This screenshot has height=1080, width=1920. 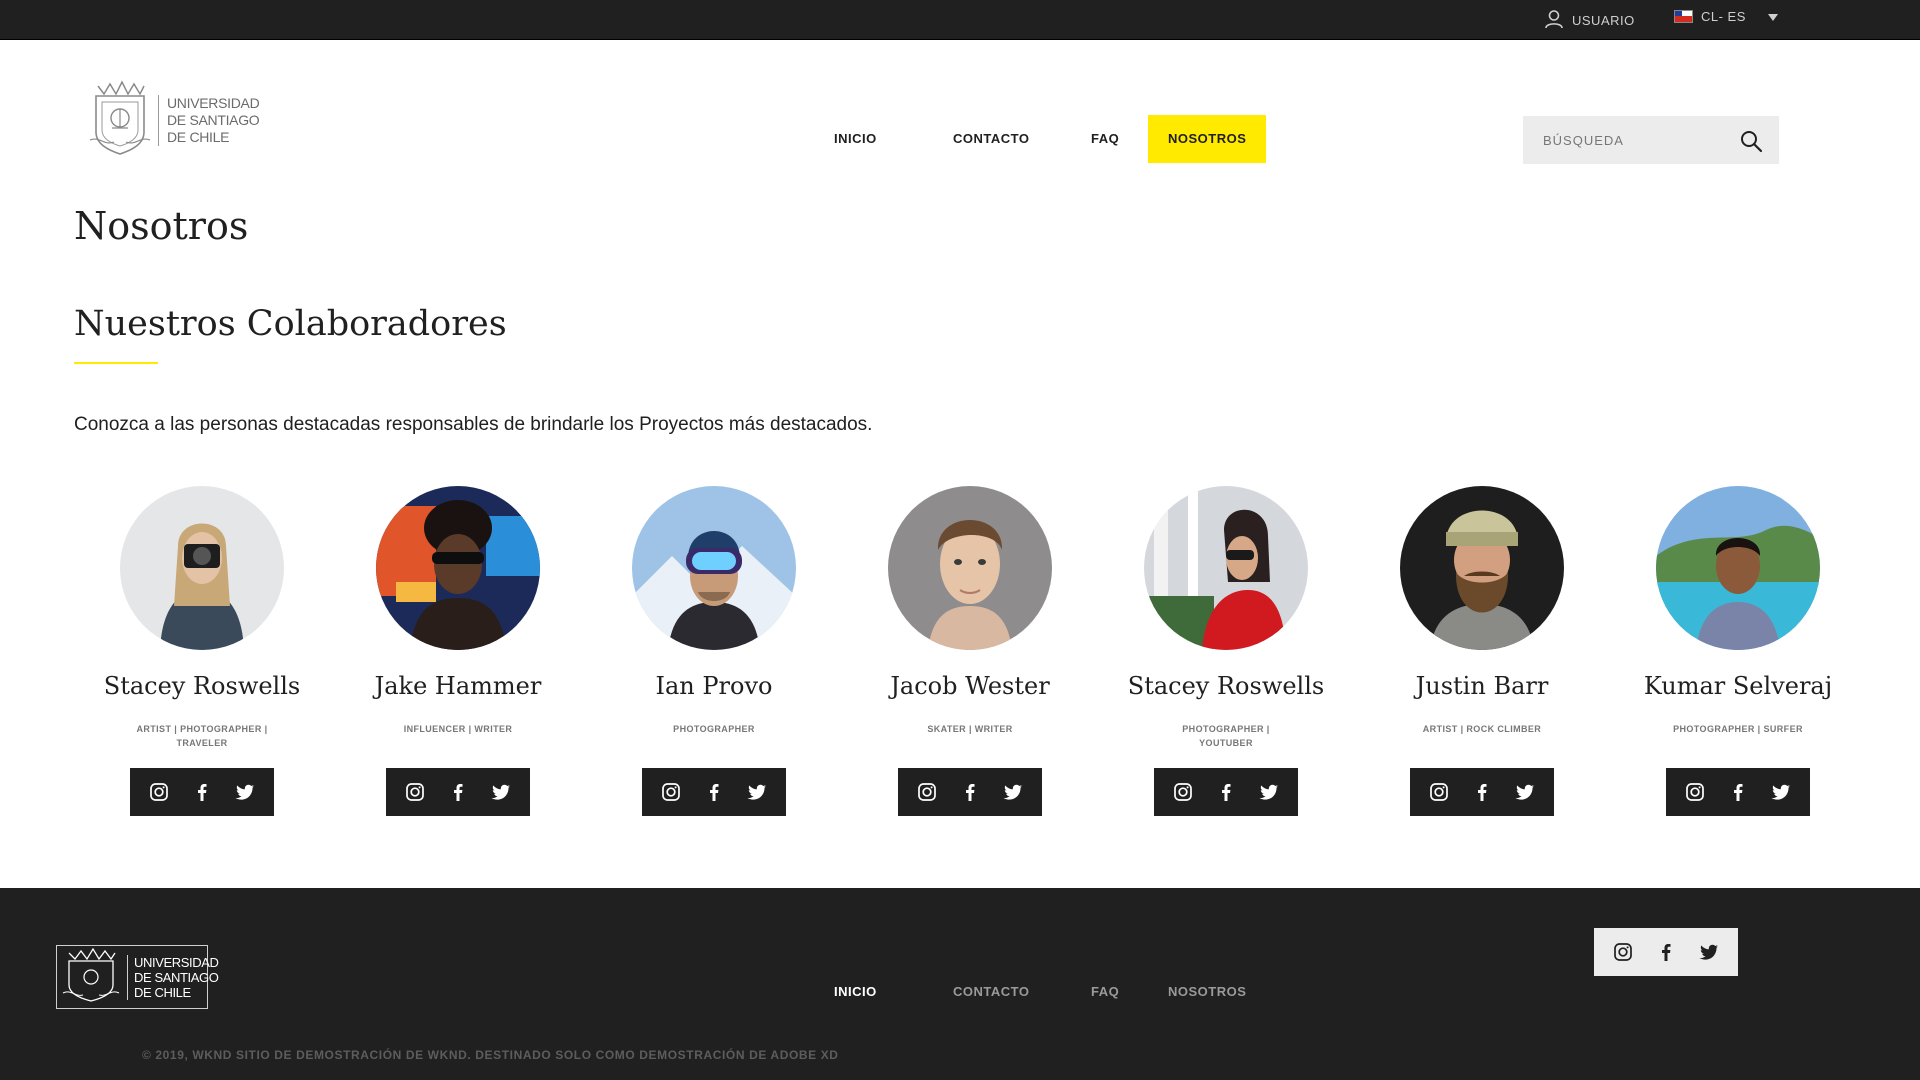 What do you see at coordinates (213, 119) in the screenshot?
I see `logo-line: DE SANTIAGO` at bounding box center [213, 119].